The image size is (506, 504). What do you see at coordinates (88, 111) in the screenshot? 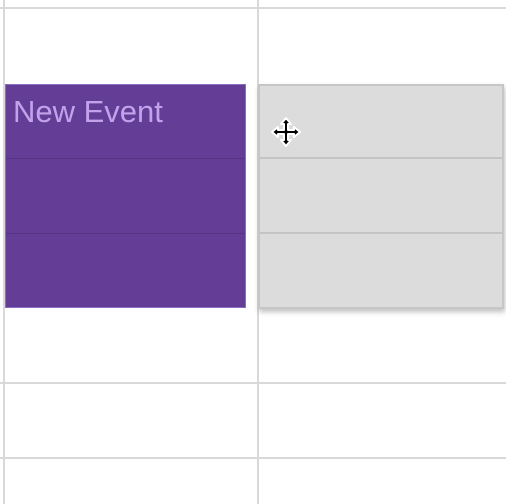
I see `event-title: New Event` at bounding box center [88, 111].